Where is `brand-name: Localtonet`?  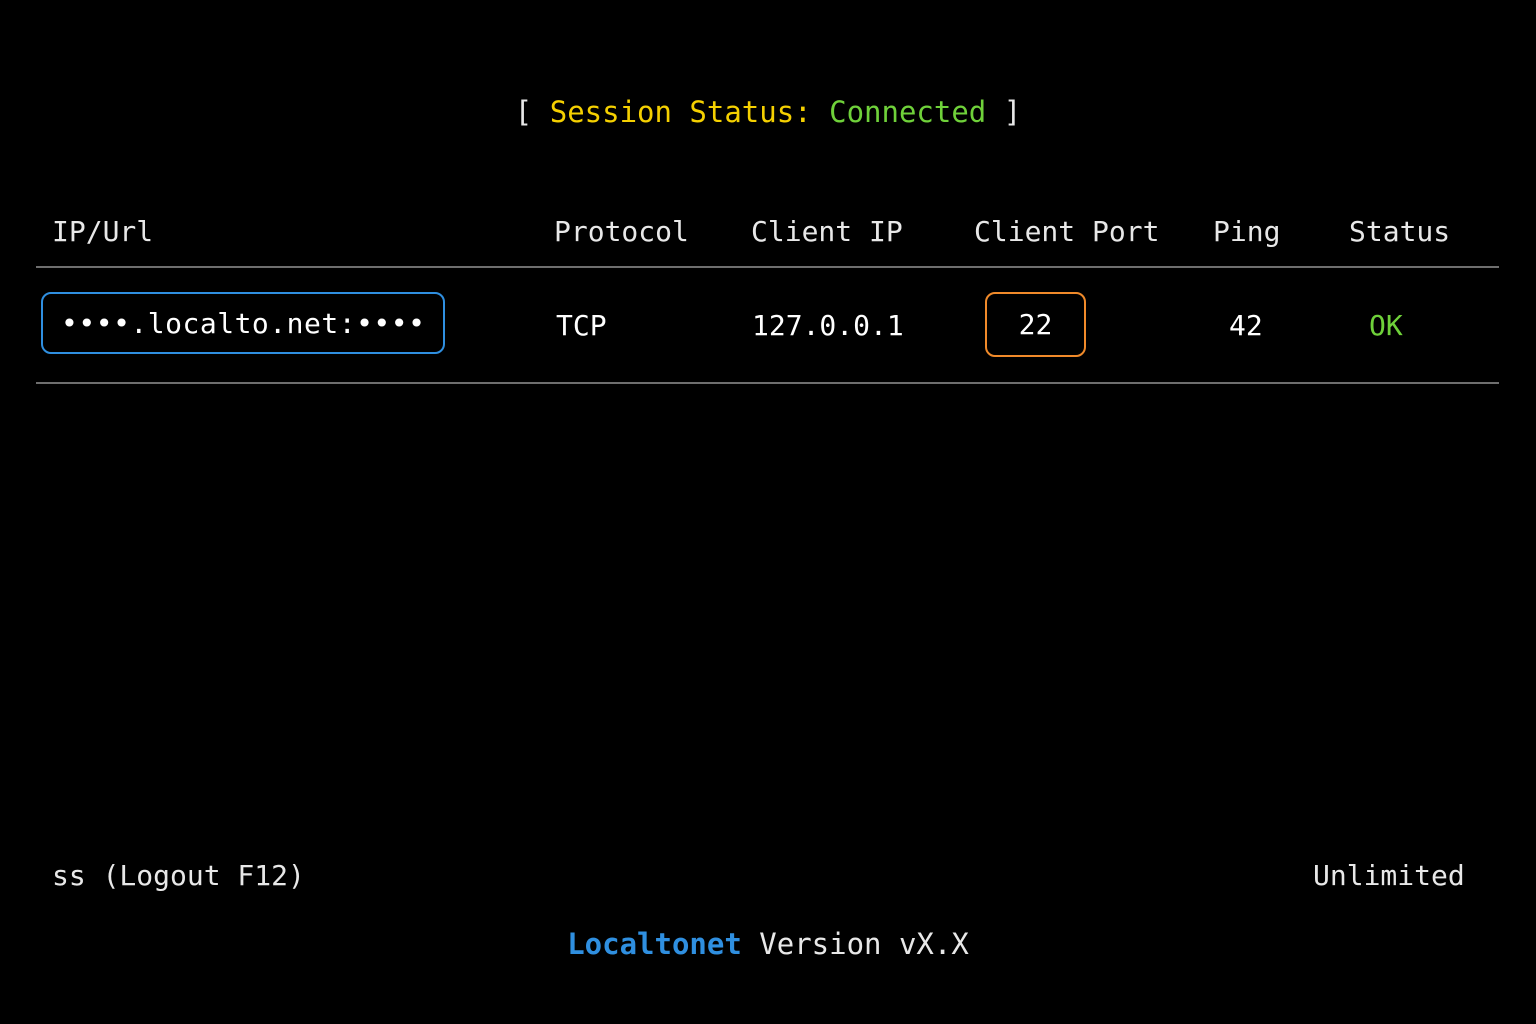
brand-name: Localtonet is located at coordinates (654, 944).